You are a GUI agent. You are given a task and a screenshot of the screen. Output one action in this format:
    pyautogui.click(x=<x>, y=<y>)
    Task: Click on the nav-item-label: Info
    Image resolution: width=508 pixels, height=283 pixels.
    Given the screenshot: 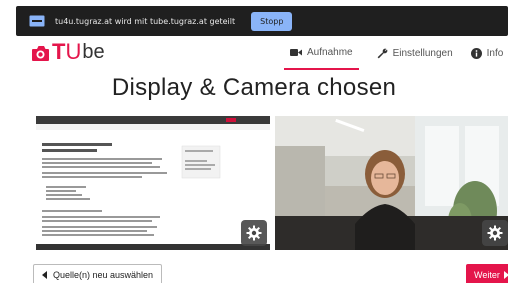 What is the action you would take?
    pyautogui.click(x=495, y=53)
    